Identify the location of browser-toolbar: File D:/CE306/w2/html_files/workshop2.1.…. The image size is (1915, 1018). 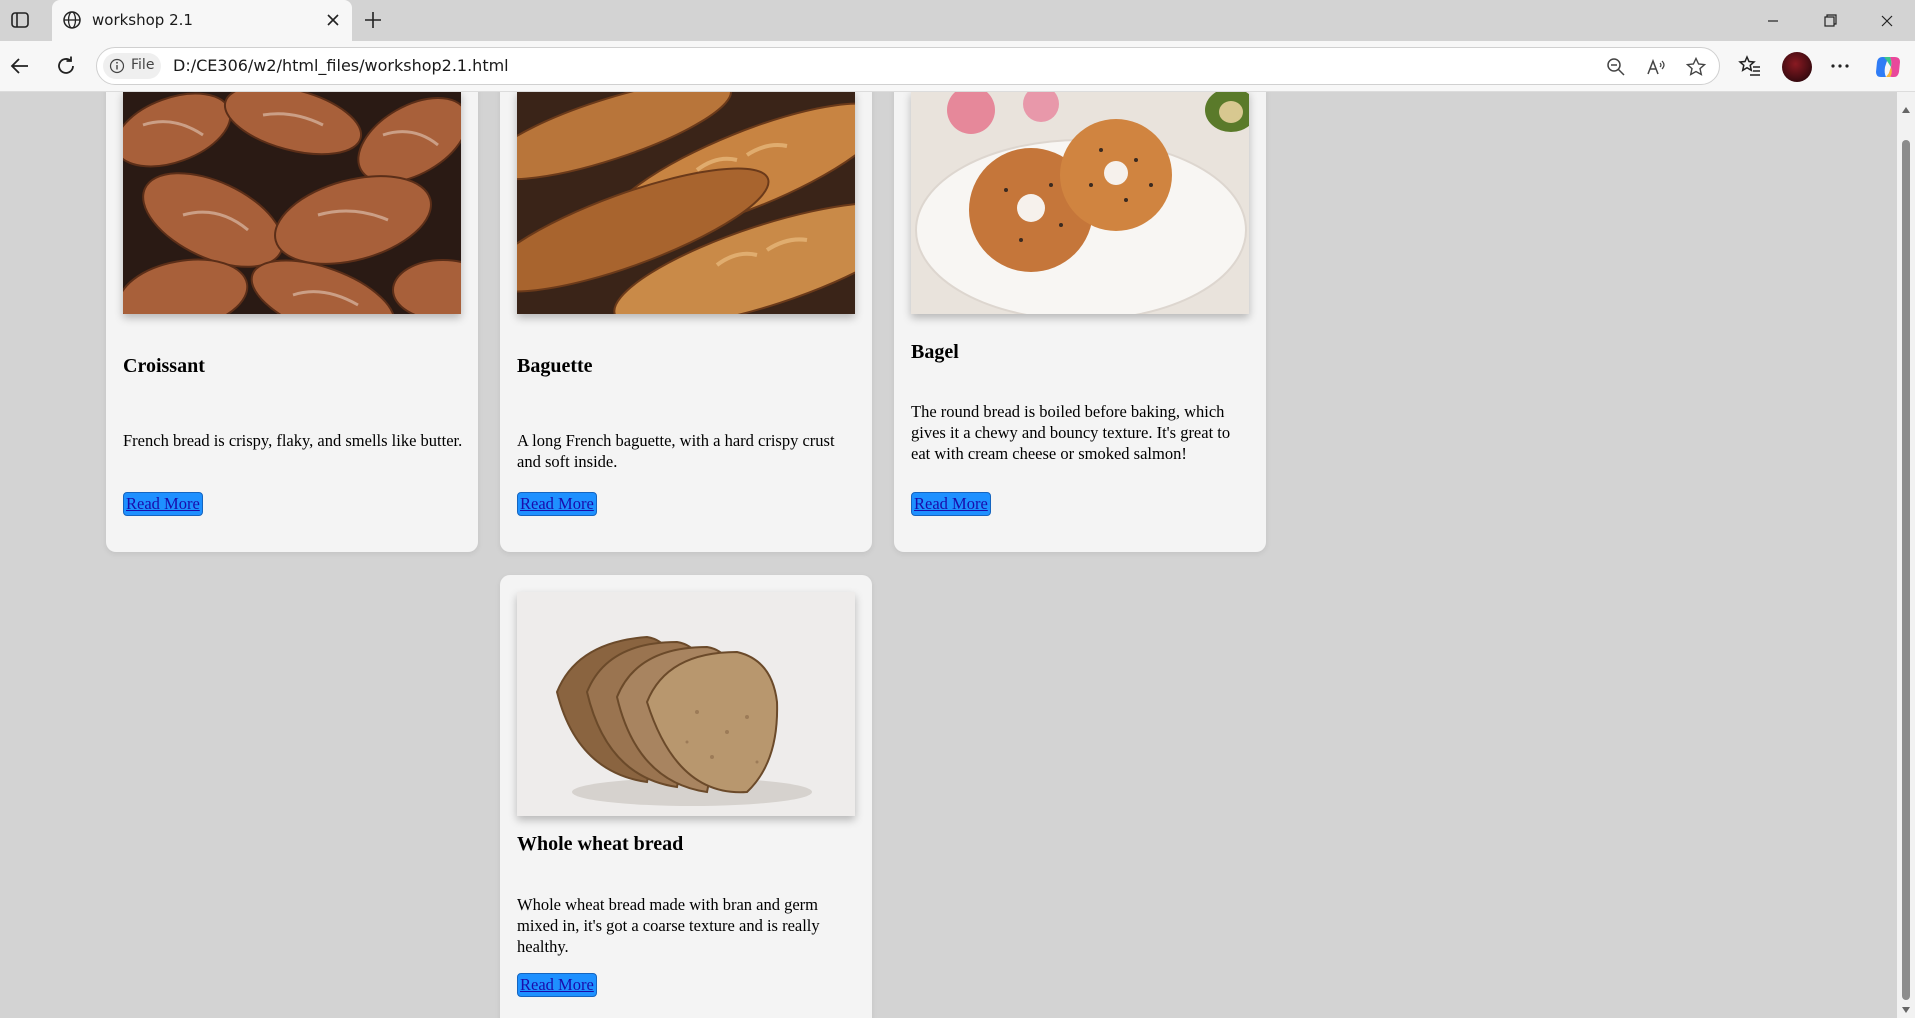
(957, 66).